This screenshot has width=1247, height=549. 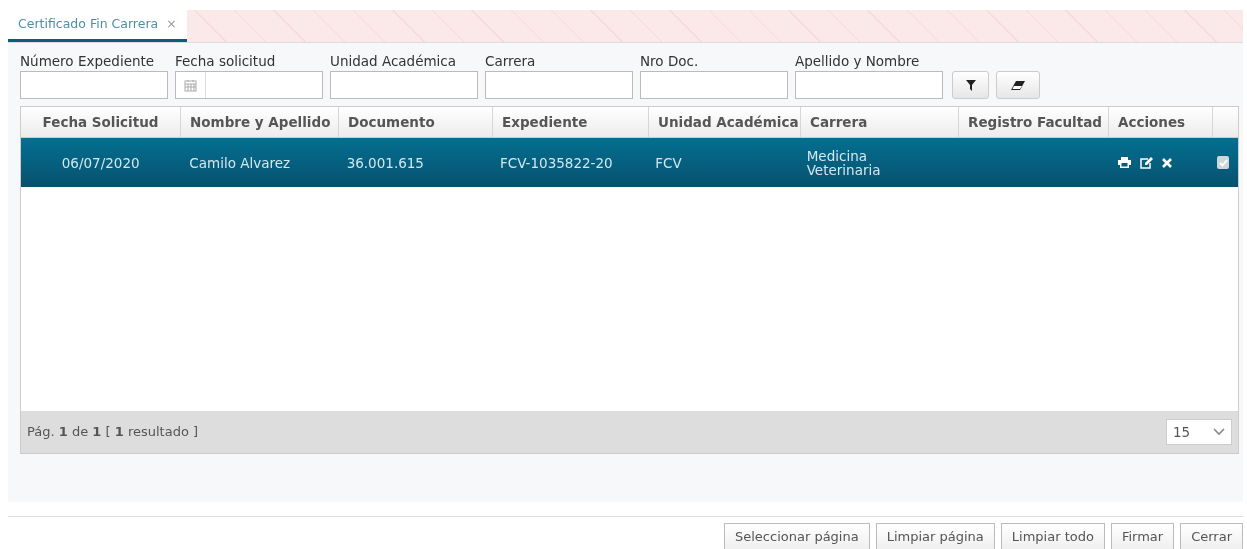 I want to click on table-cell: 06/07/2020, so click(x=100, y=162).